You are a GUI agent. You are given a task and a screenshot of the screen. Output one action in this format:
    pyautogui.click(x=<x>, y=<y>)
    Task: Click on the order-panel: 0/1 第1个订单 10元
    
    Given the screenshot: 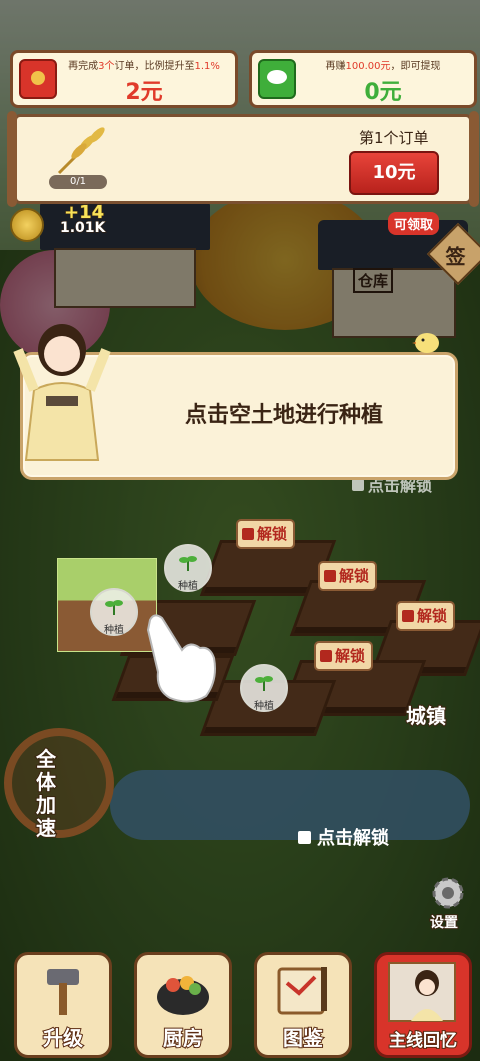 What is the action you would take?
    pyautogui.click(x=243, y=159)
    